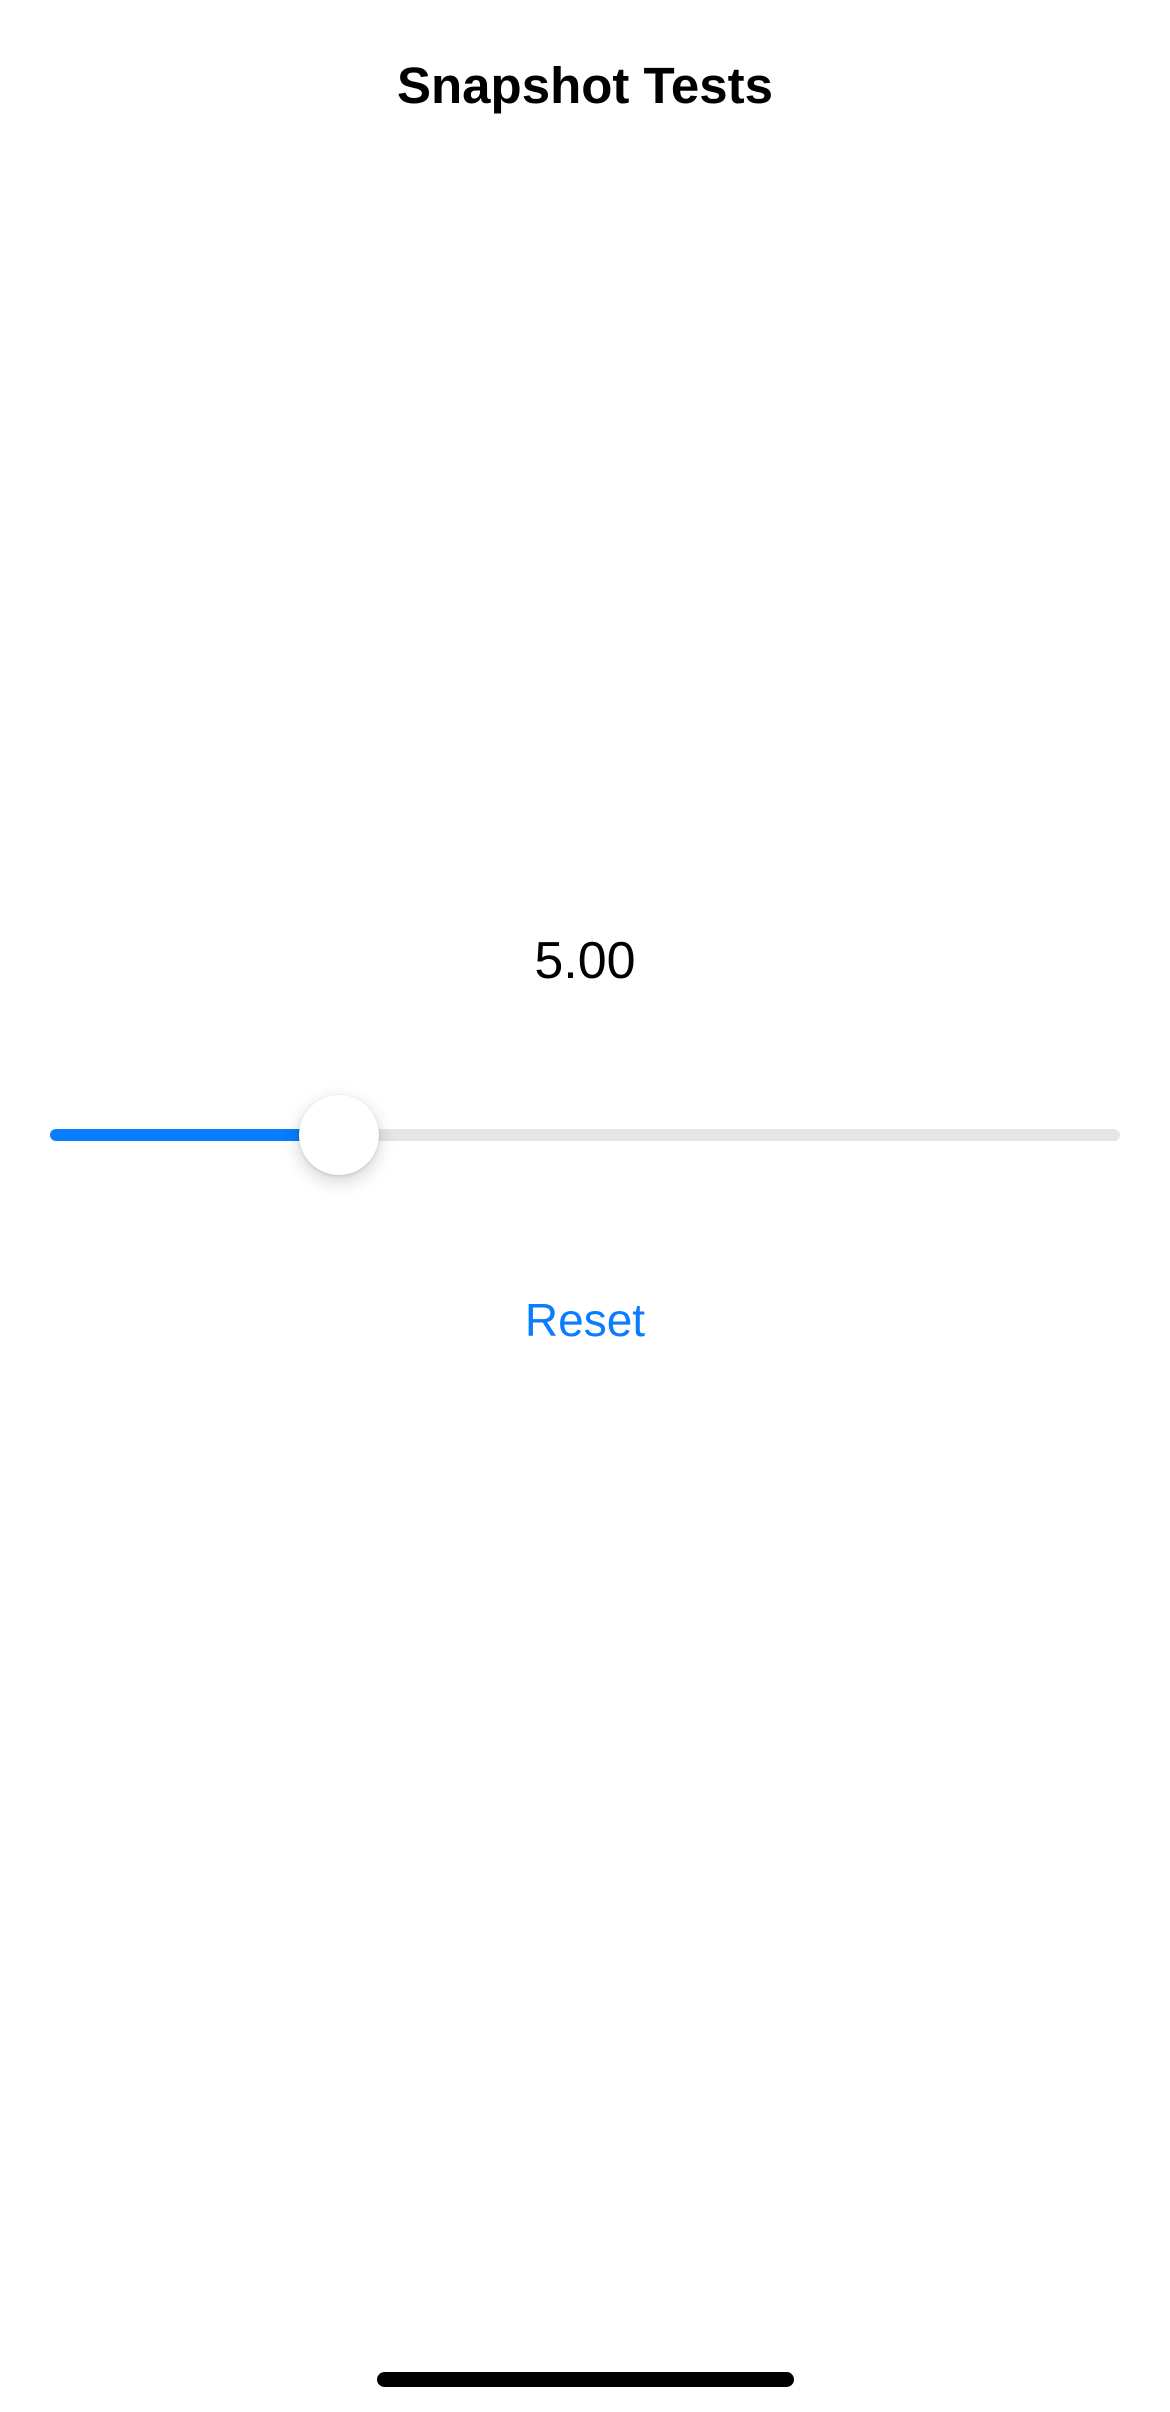 The width and height of the screenshot is (1170, 2412). What do you see at coordinates (194, 1135) in the screenshot?
I see `slider-fill` at bounding box center [194, 1135].